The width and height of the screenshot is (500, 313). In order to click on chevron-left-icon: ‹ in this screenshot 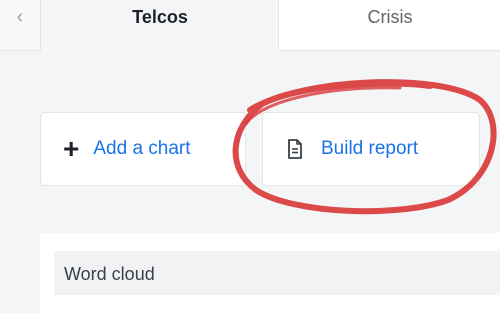, I will do `click(20, 17)`.